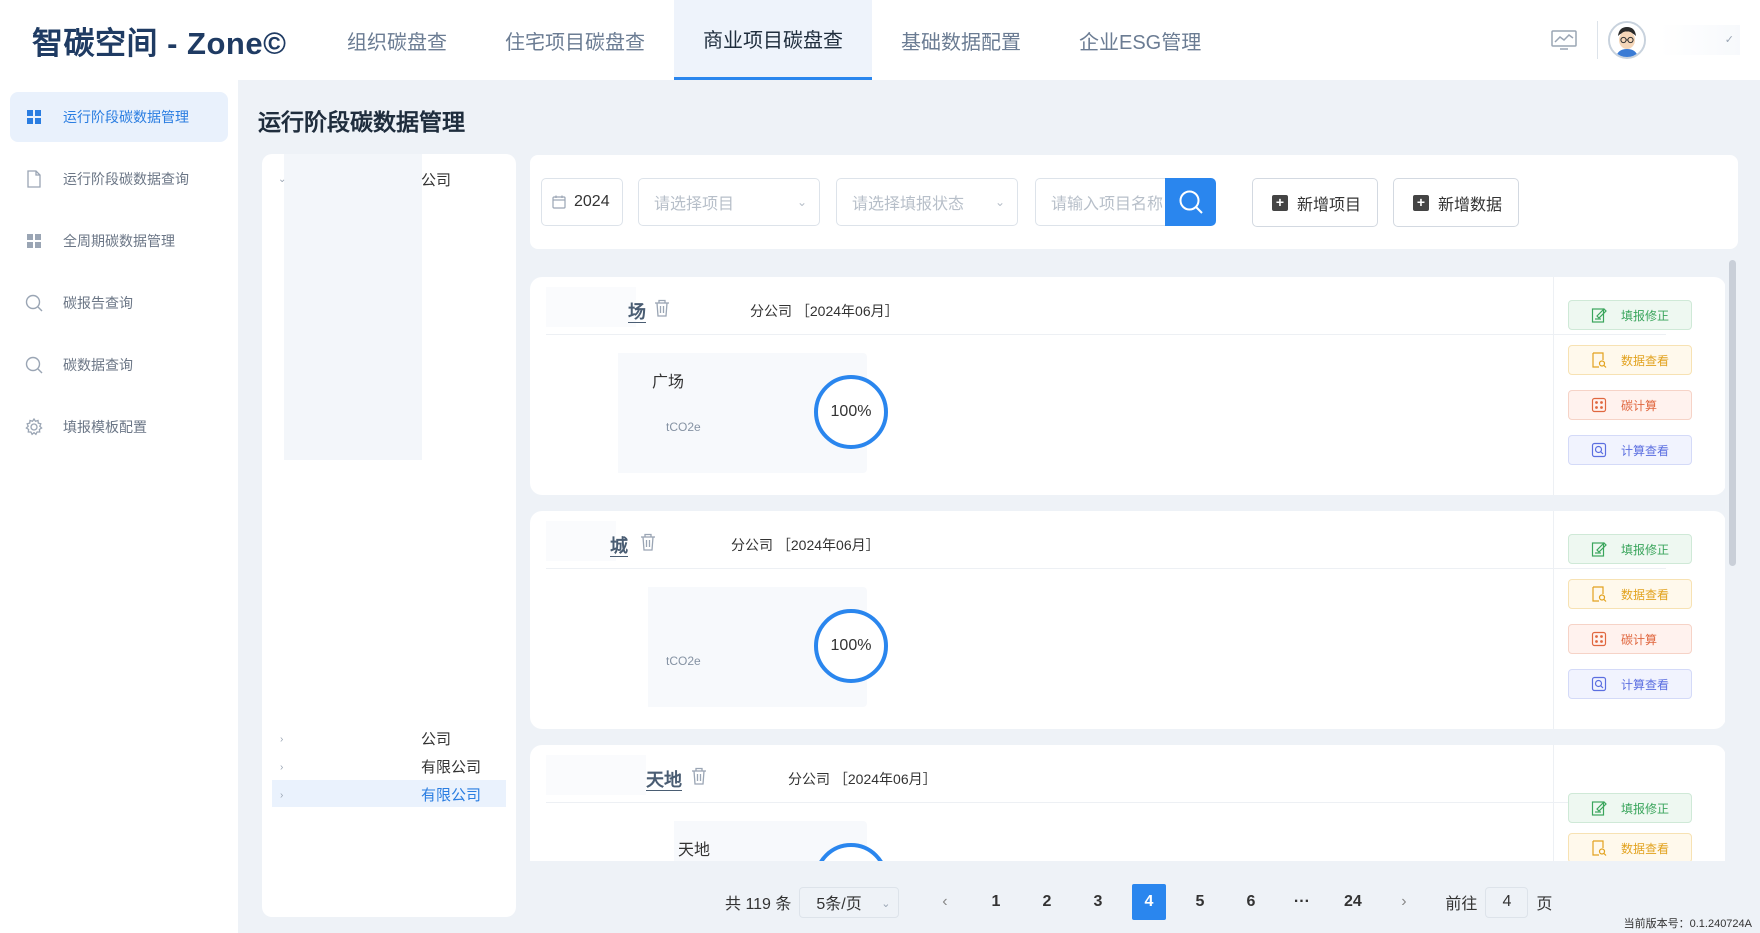  What do you see at coordinates (1107, 204) in the screenshot?
I see `search-placeholder: 请输入项目名称` at bounding box center [1107, 204].